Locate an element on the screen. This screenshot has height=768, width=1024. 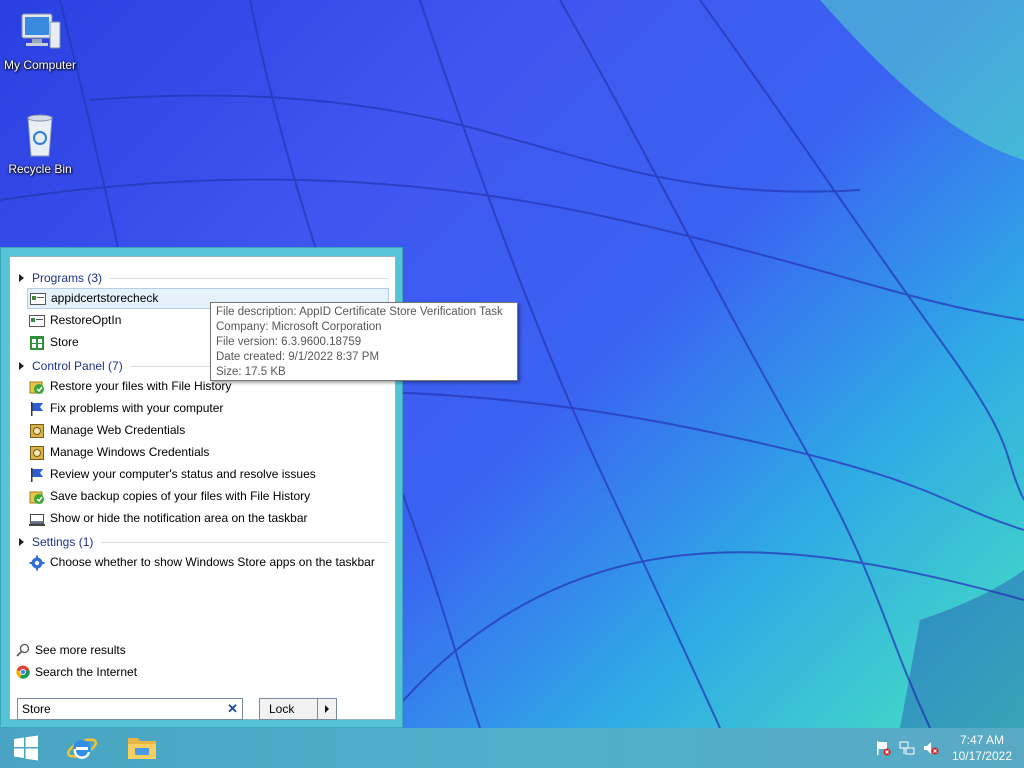
search-internet-label: Search the Internet is located at coordinates (86, 672).